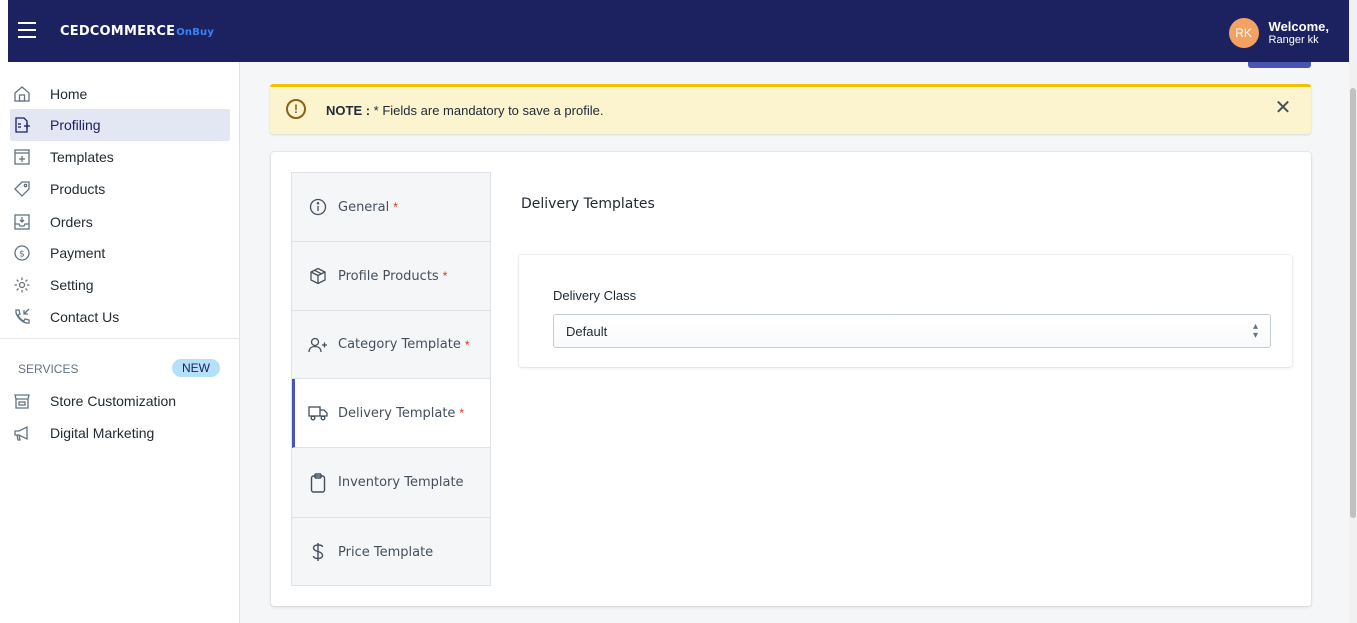 The height and width of the screenshot is (623, 1357). I want to click on avatar: RK, so click(1243, 33).